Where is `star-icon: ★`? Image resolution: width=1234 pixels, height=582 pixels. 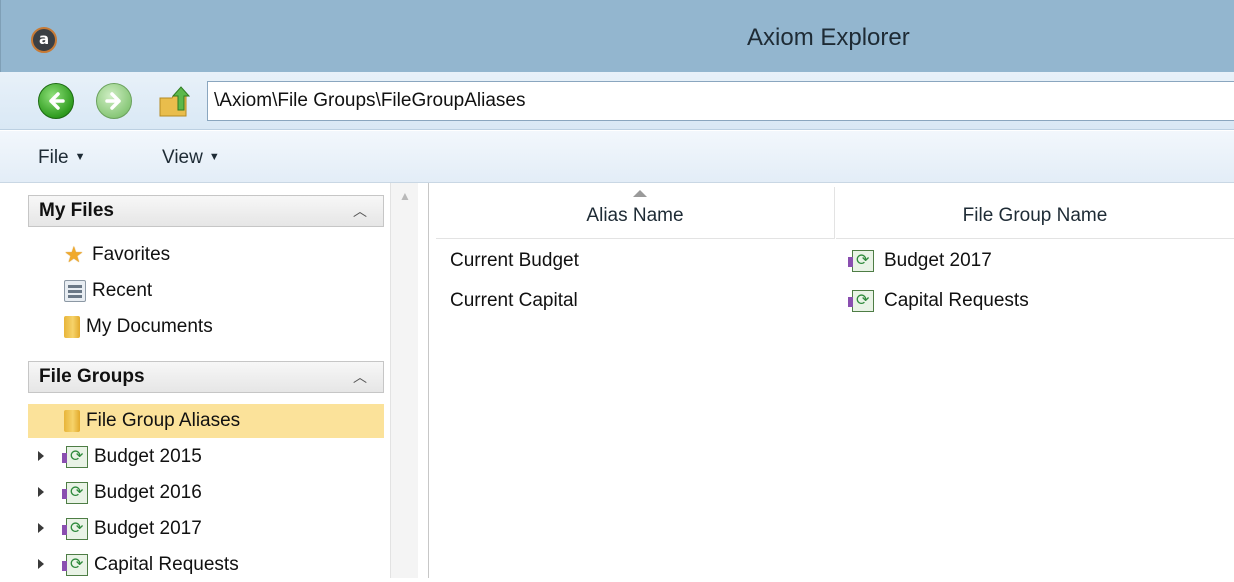
star-icon: ★ is located at coordinates (74, 254).